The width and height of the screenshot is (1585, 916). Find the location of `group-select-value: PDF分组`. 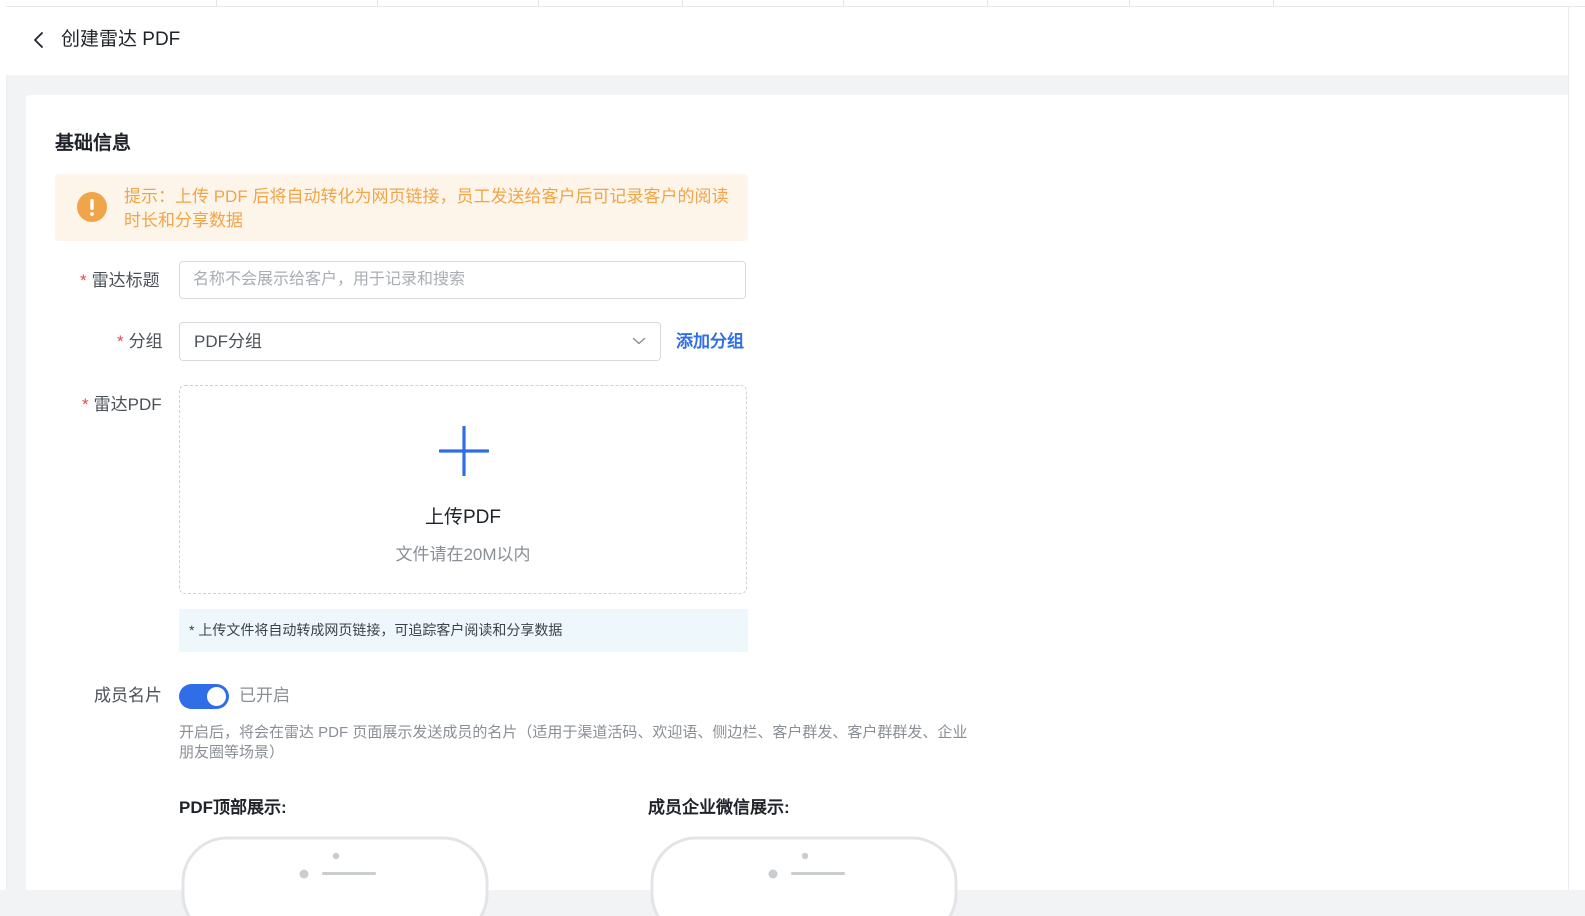

group-select-value: PDF分组 is located at coordinates (228, 341).